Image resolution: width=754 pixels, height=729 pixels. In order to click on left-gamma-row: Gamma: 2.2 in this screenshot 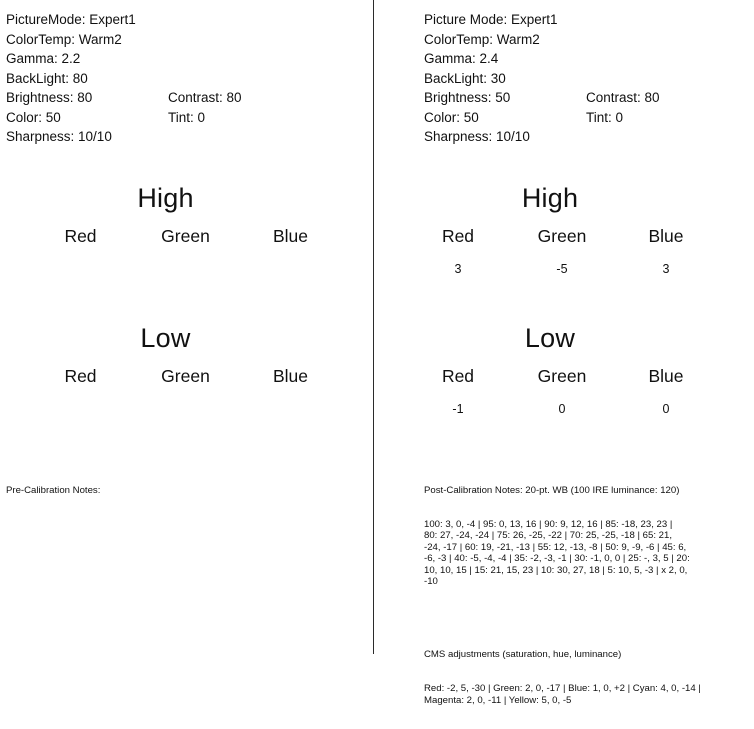, I will do `click(71, 59)`.